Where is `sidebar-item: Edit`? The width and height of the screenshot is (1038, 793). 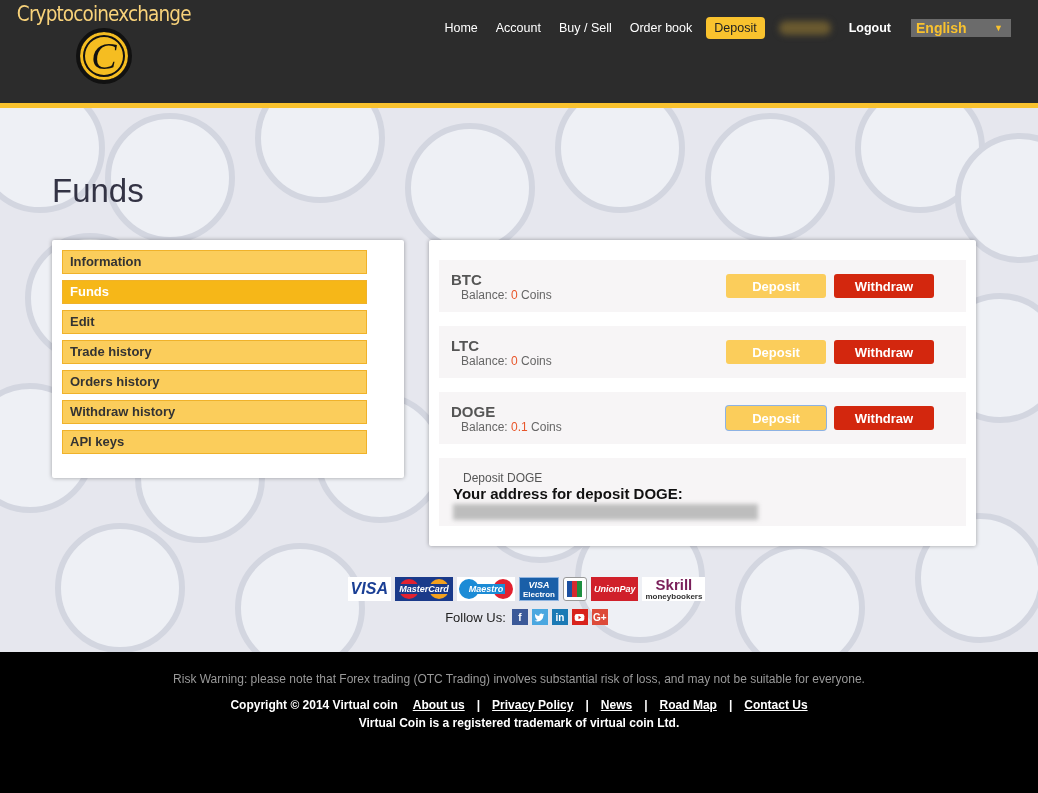
sidebar-item: Edit is located at coordinates (214, 322).